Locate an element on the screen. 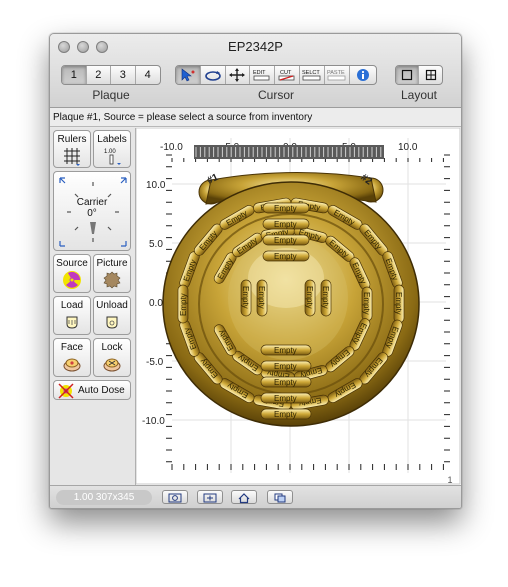 The width and height of the screenshot is (508, 587). cut-icon: CUT is located at coordinates (286, 75).